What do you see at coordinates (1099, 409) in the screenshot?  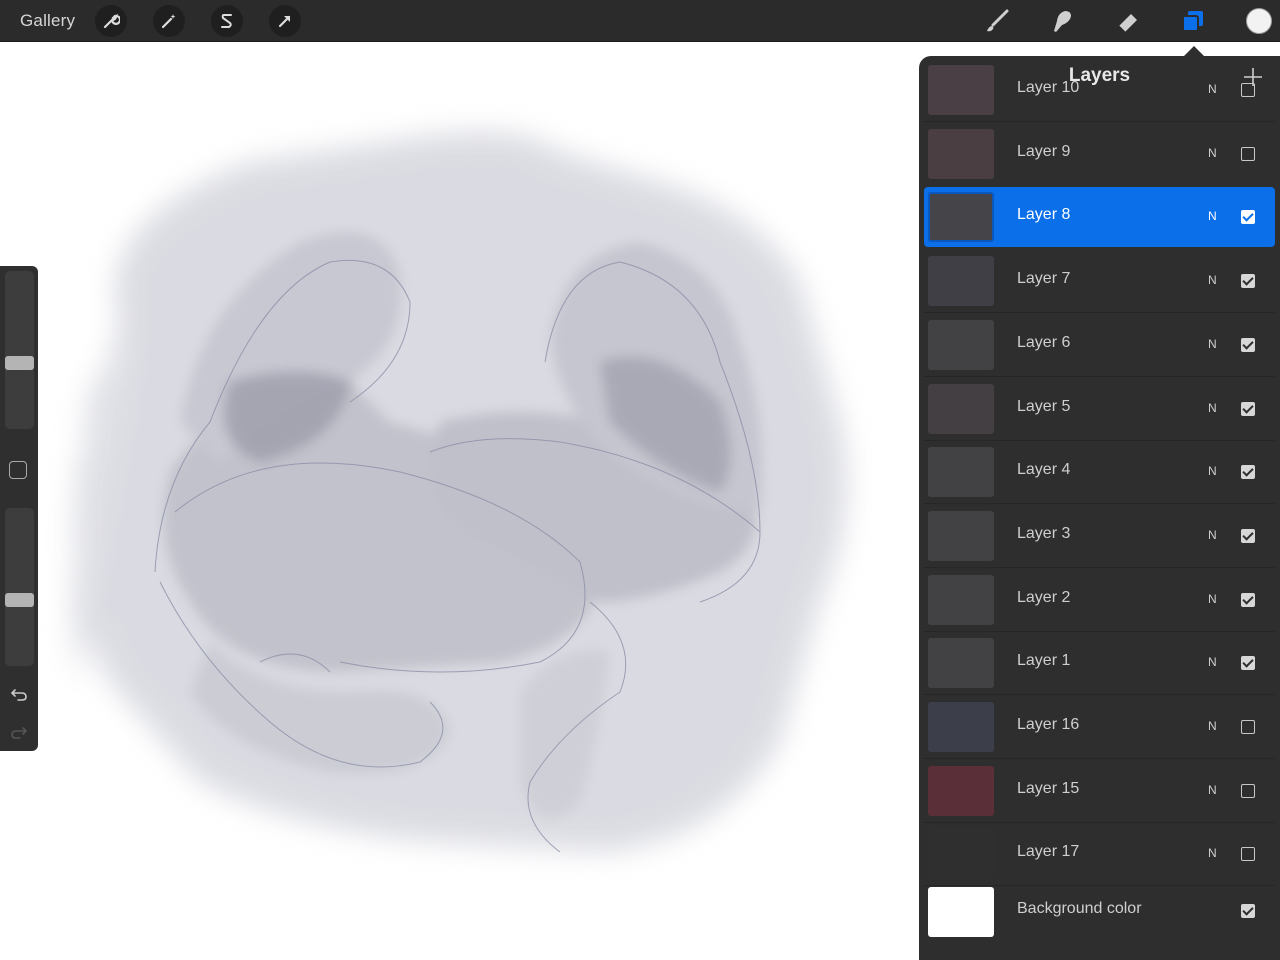 I see `layer-row: Layer 5 N` at bounding box center [1099, 409].